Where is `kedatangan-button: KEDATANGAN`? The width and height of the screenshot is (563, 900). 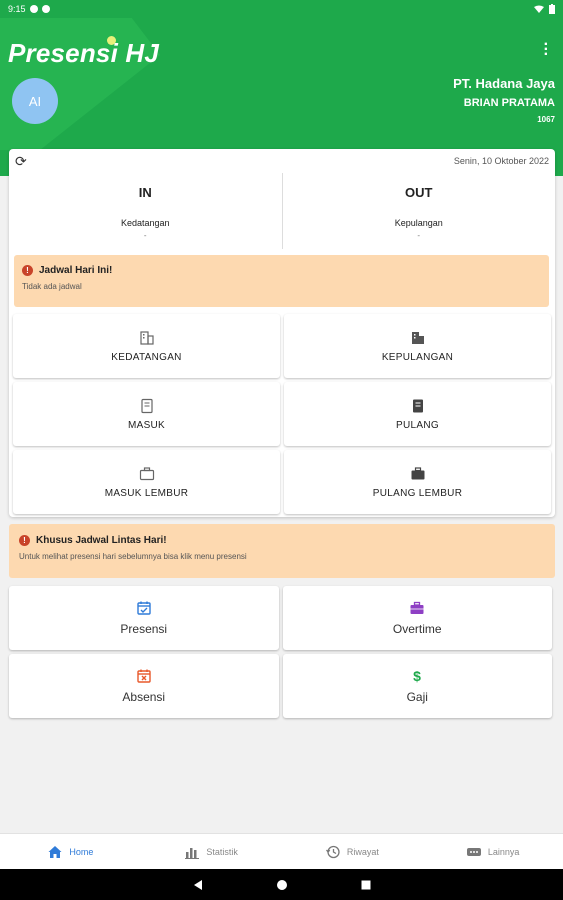
kedatangan-button: KEDATANGAN is located at coordinates (146, 346).